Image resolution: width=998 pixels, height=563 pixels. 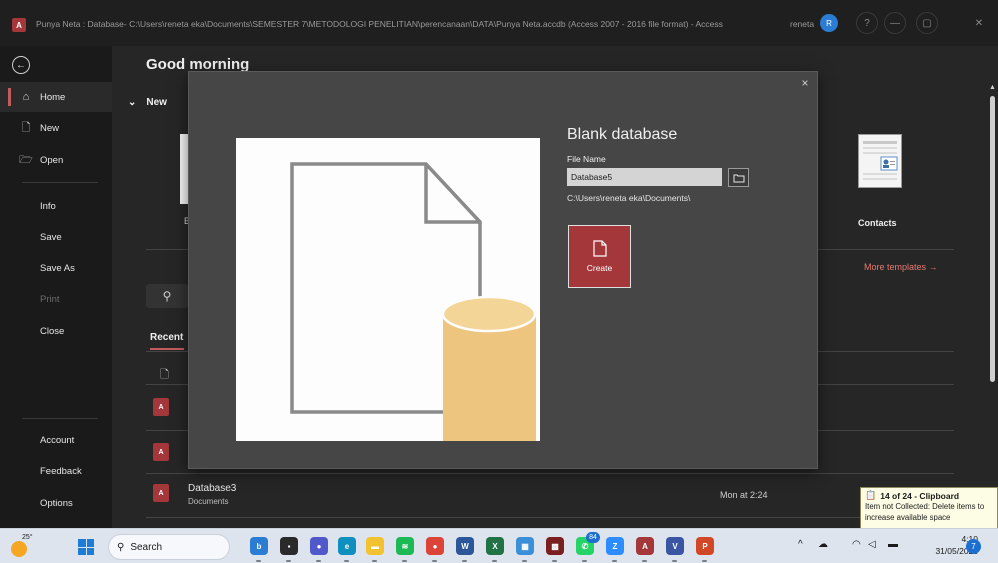 I want to click on user-name: reneta, so click(x=802, y=24).